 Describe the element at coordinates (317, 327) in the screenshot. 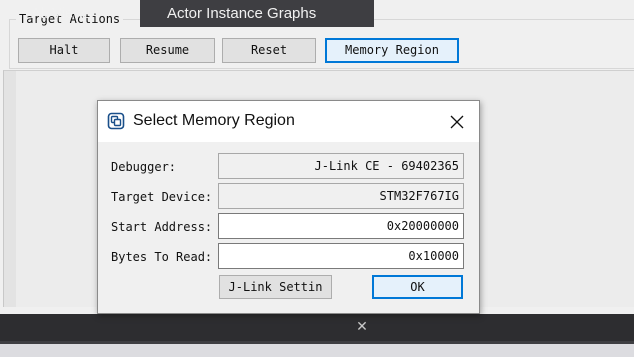

I see `bottom-tab-bar` at that location.